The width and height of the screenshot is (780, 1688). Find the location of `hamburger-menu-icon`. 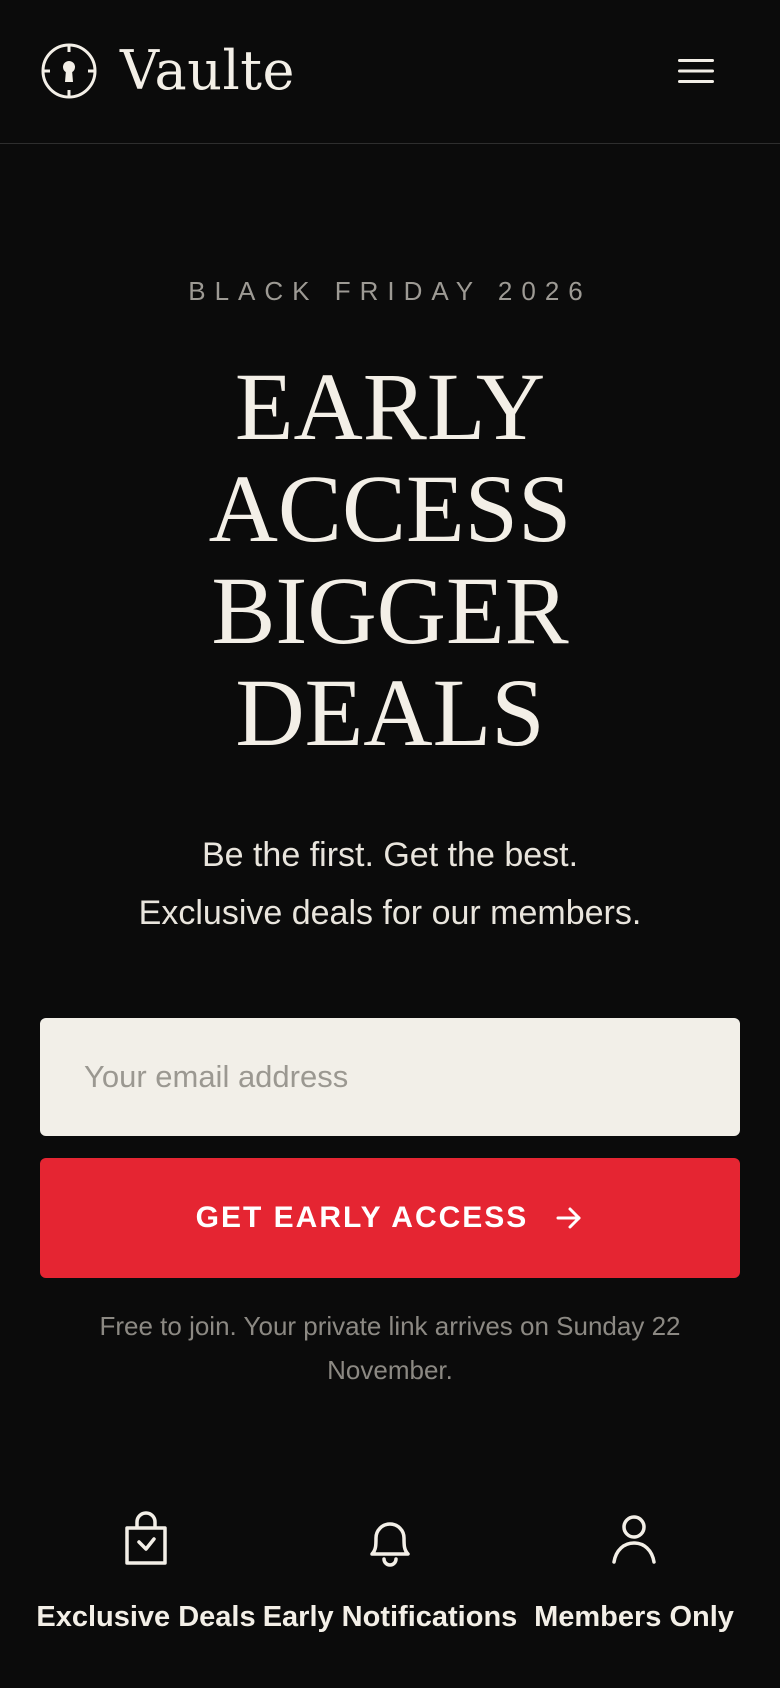

hamburger-menu-icon is located at coordinates (696, 71).